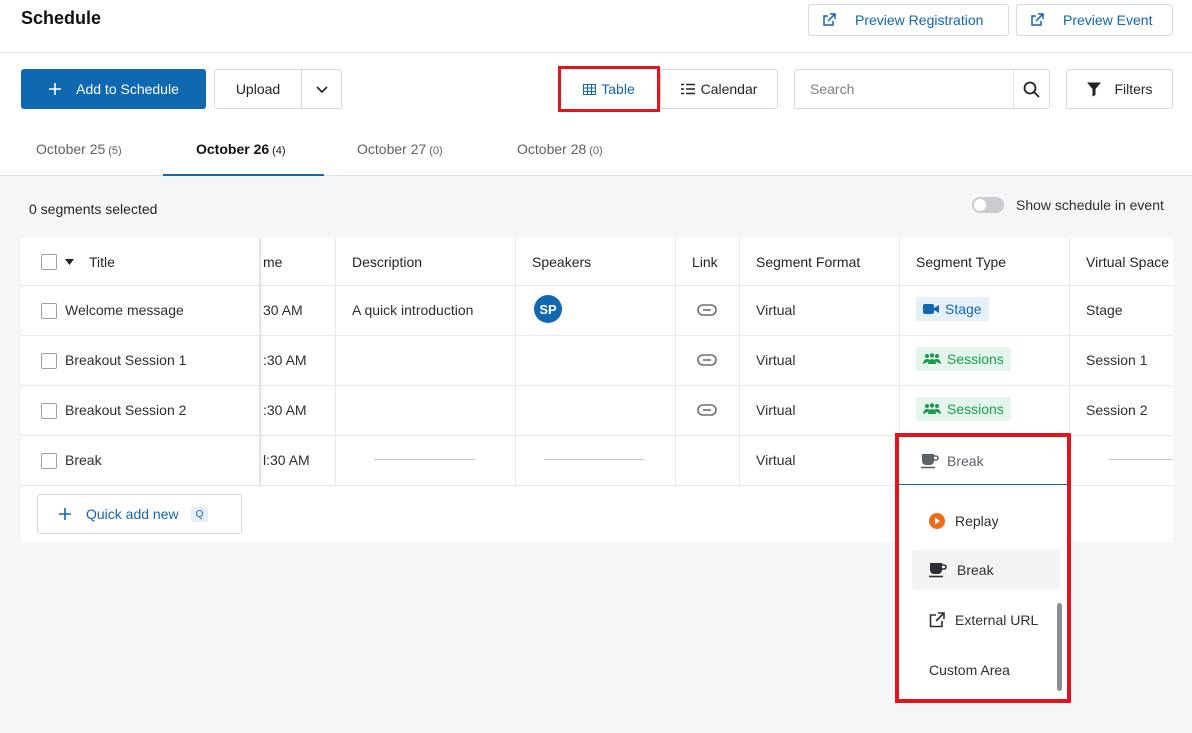 This screenshot has height=733, width=1192. Describe the element at coordinates (919, 20) in the screenshot. I see `preview-registration-label: Preview Registration` at that location.